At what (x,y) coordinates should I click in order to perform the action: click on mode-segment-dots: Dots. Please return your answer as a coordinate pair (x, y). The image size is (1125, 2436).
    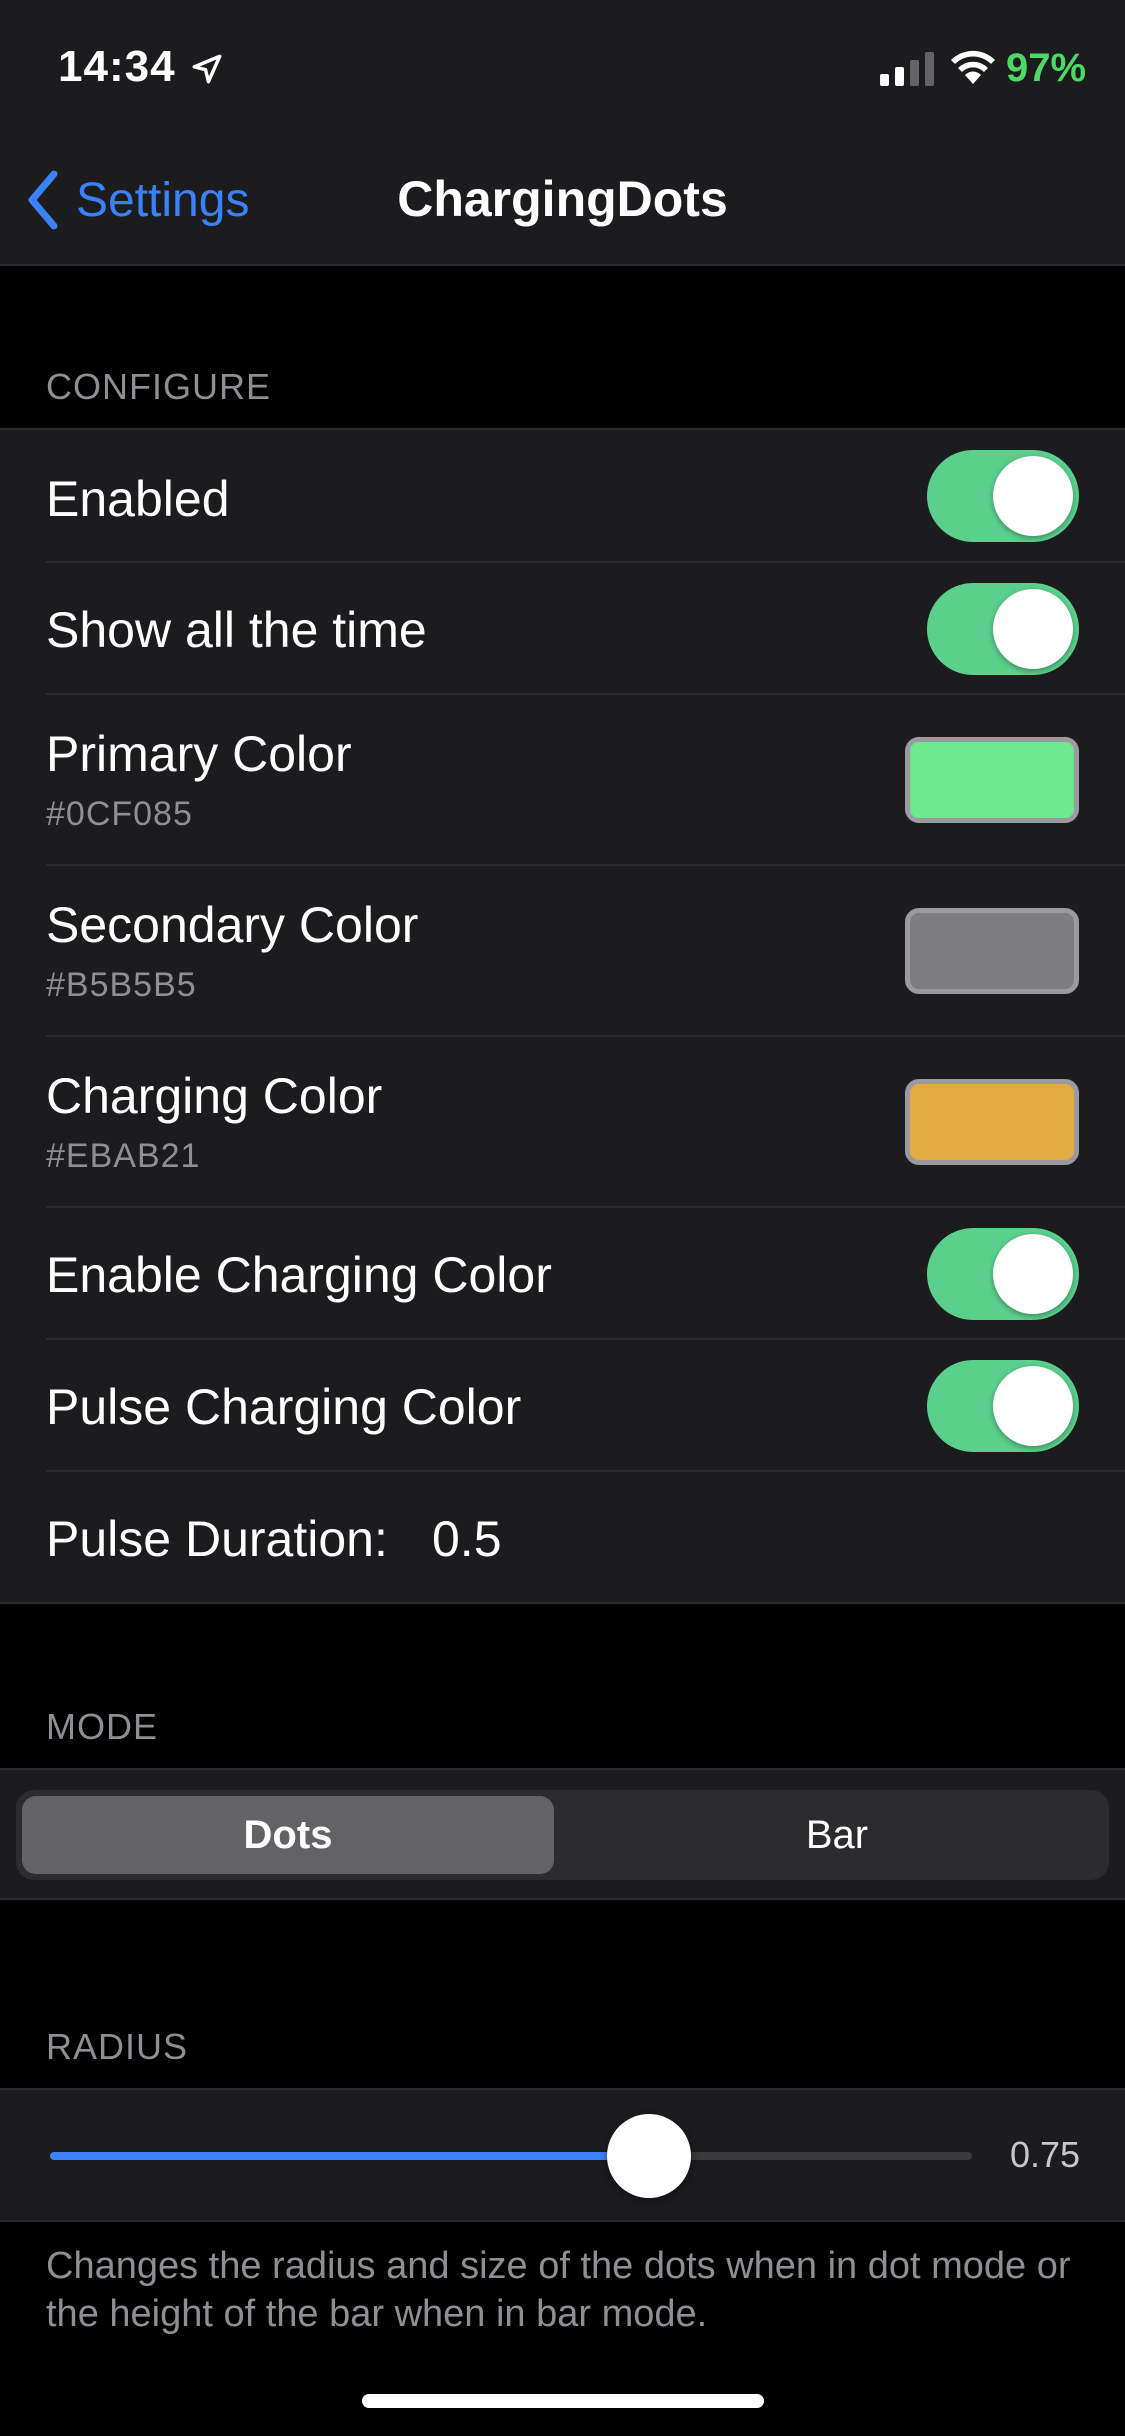
    Looking at the image, I should click on (288, 1835).